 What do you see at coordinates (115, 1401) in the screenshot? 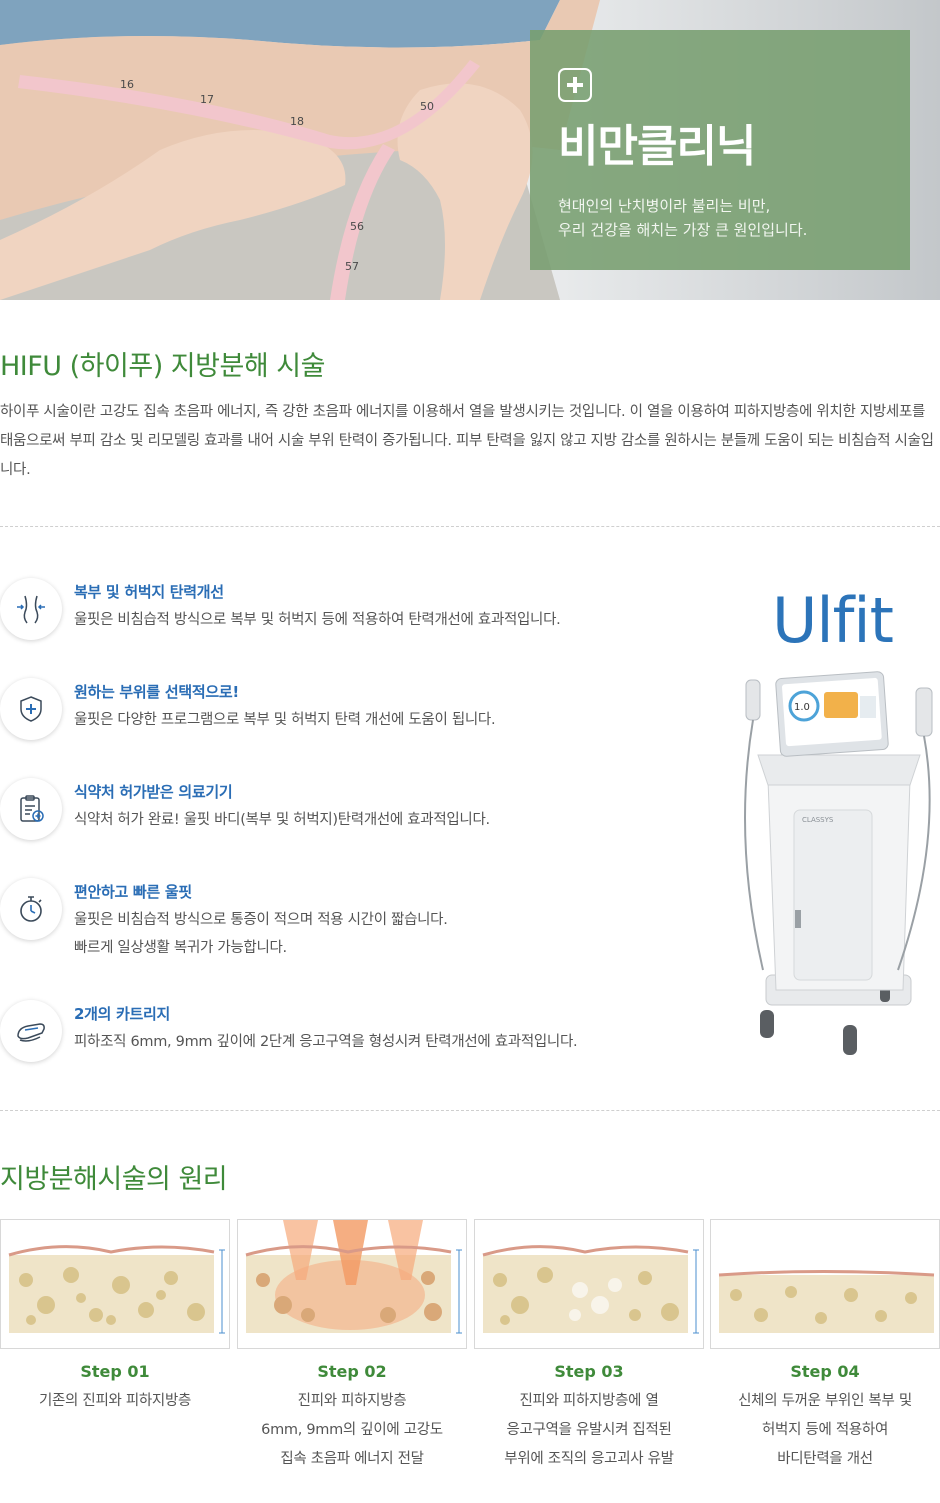
I see `step-desc: 기존의 진피와 피하지방층` at bounding box center [115, 1401].